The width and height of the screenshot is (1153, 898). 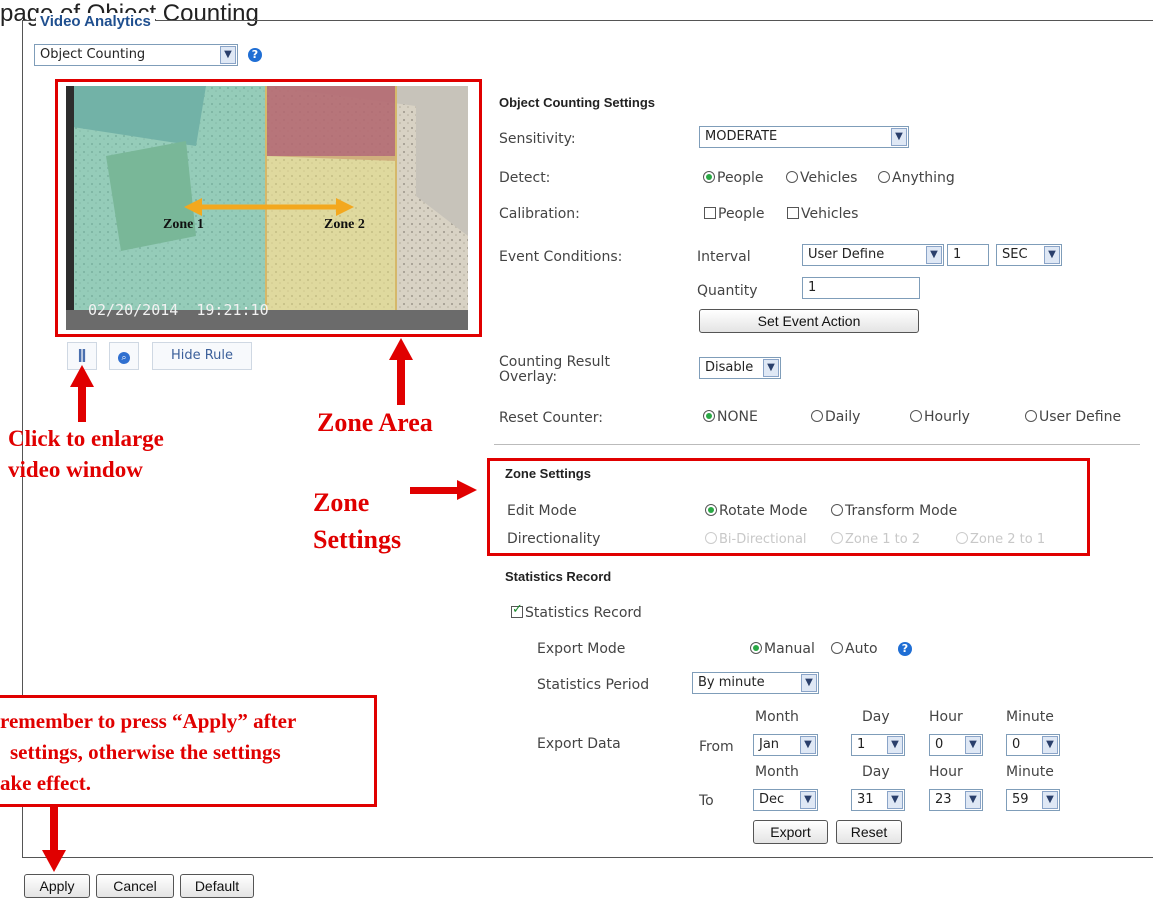 I want to click on enlarge-note-line1: Click to enlarge, so click(x=86, y=438).